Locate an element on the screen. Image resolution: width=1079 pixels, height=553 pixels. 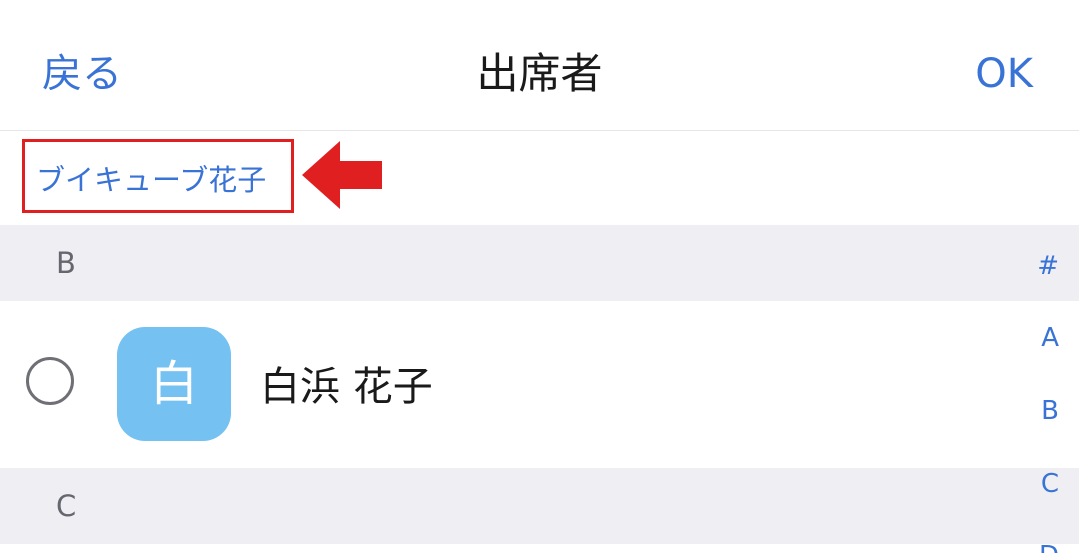
select-radio is located at coordinates (50, 381).